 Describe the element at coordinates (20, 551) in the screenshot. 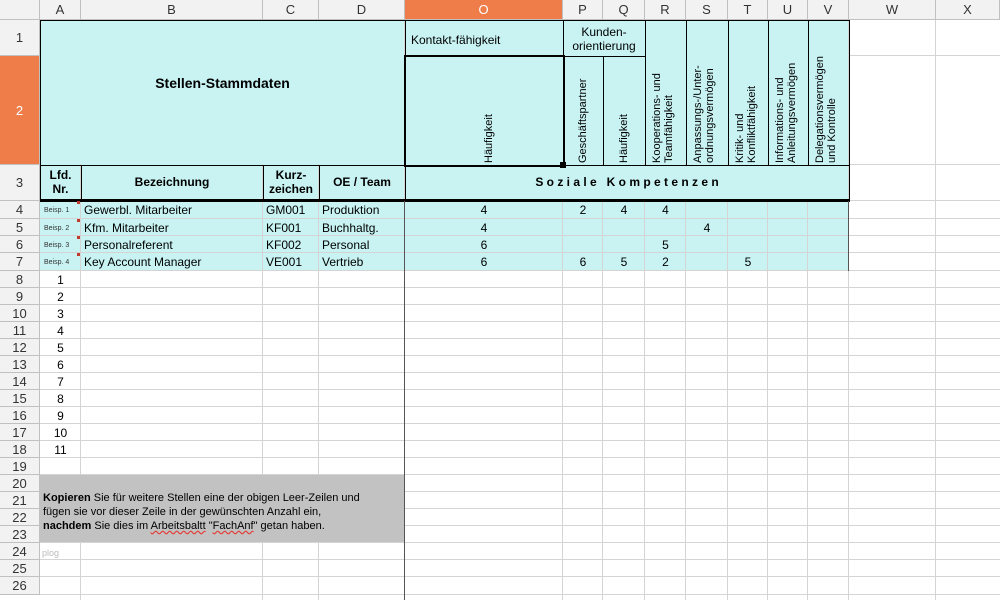

I see `row-header-24: 24` at that location.